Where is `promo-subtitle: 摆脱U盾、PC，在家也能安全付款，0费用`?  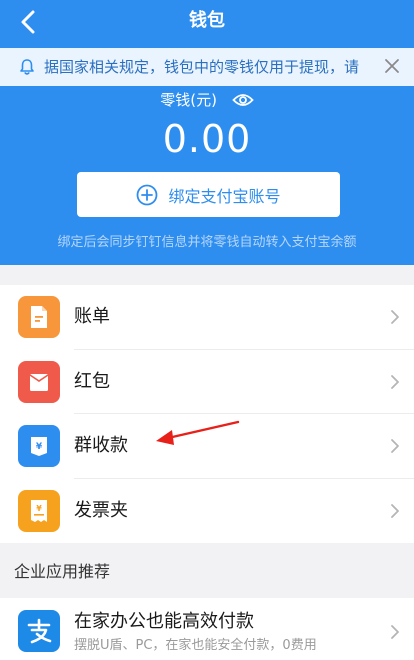 promo-subtitle: 摆脱U盾、PC，在家也能安全付款，0费用 is located at coordinates (195, 645).